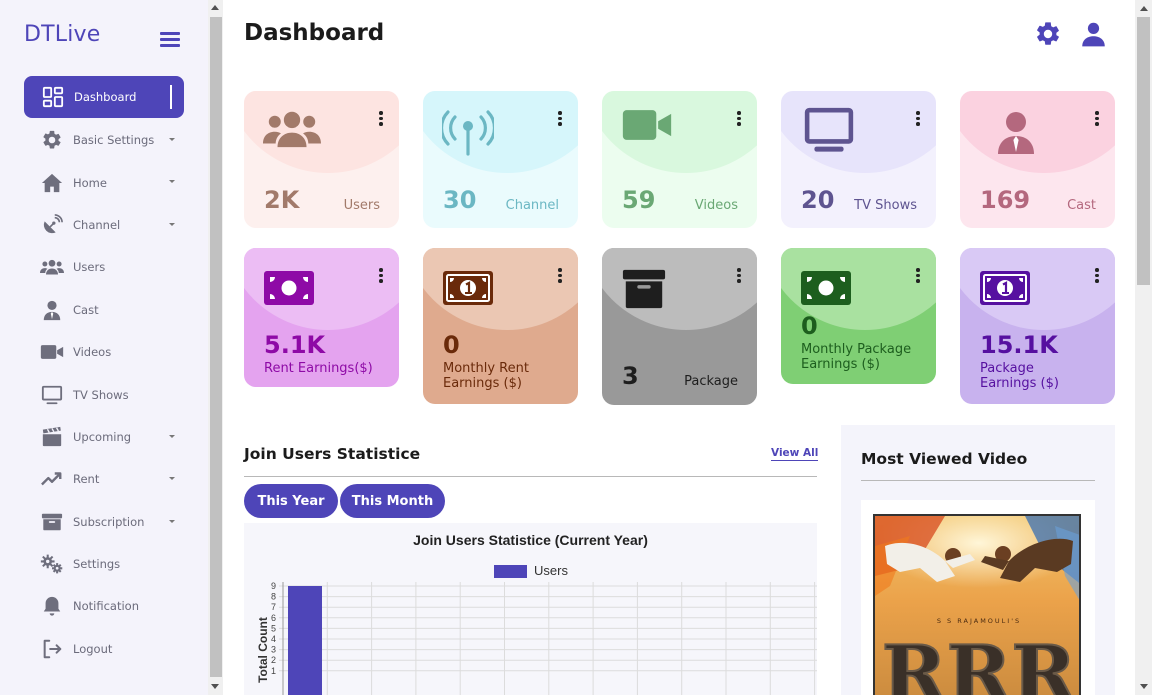 The height and width of the screenshot is (695, 1152). What do you see at coordinates (1016, 134) in the screenshot?
I see `user-tie-icon` at bounding box center [1016, 134].